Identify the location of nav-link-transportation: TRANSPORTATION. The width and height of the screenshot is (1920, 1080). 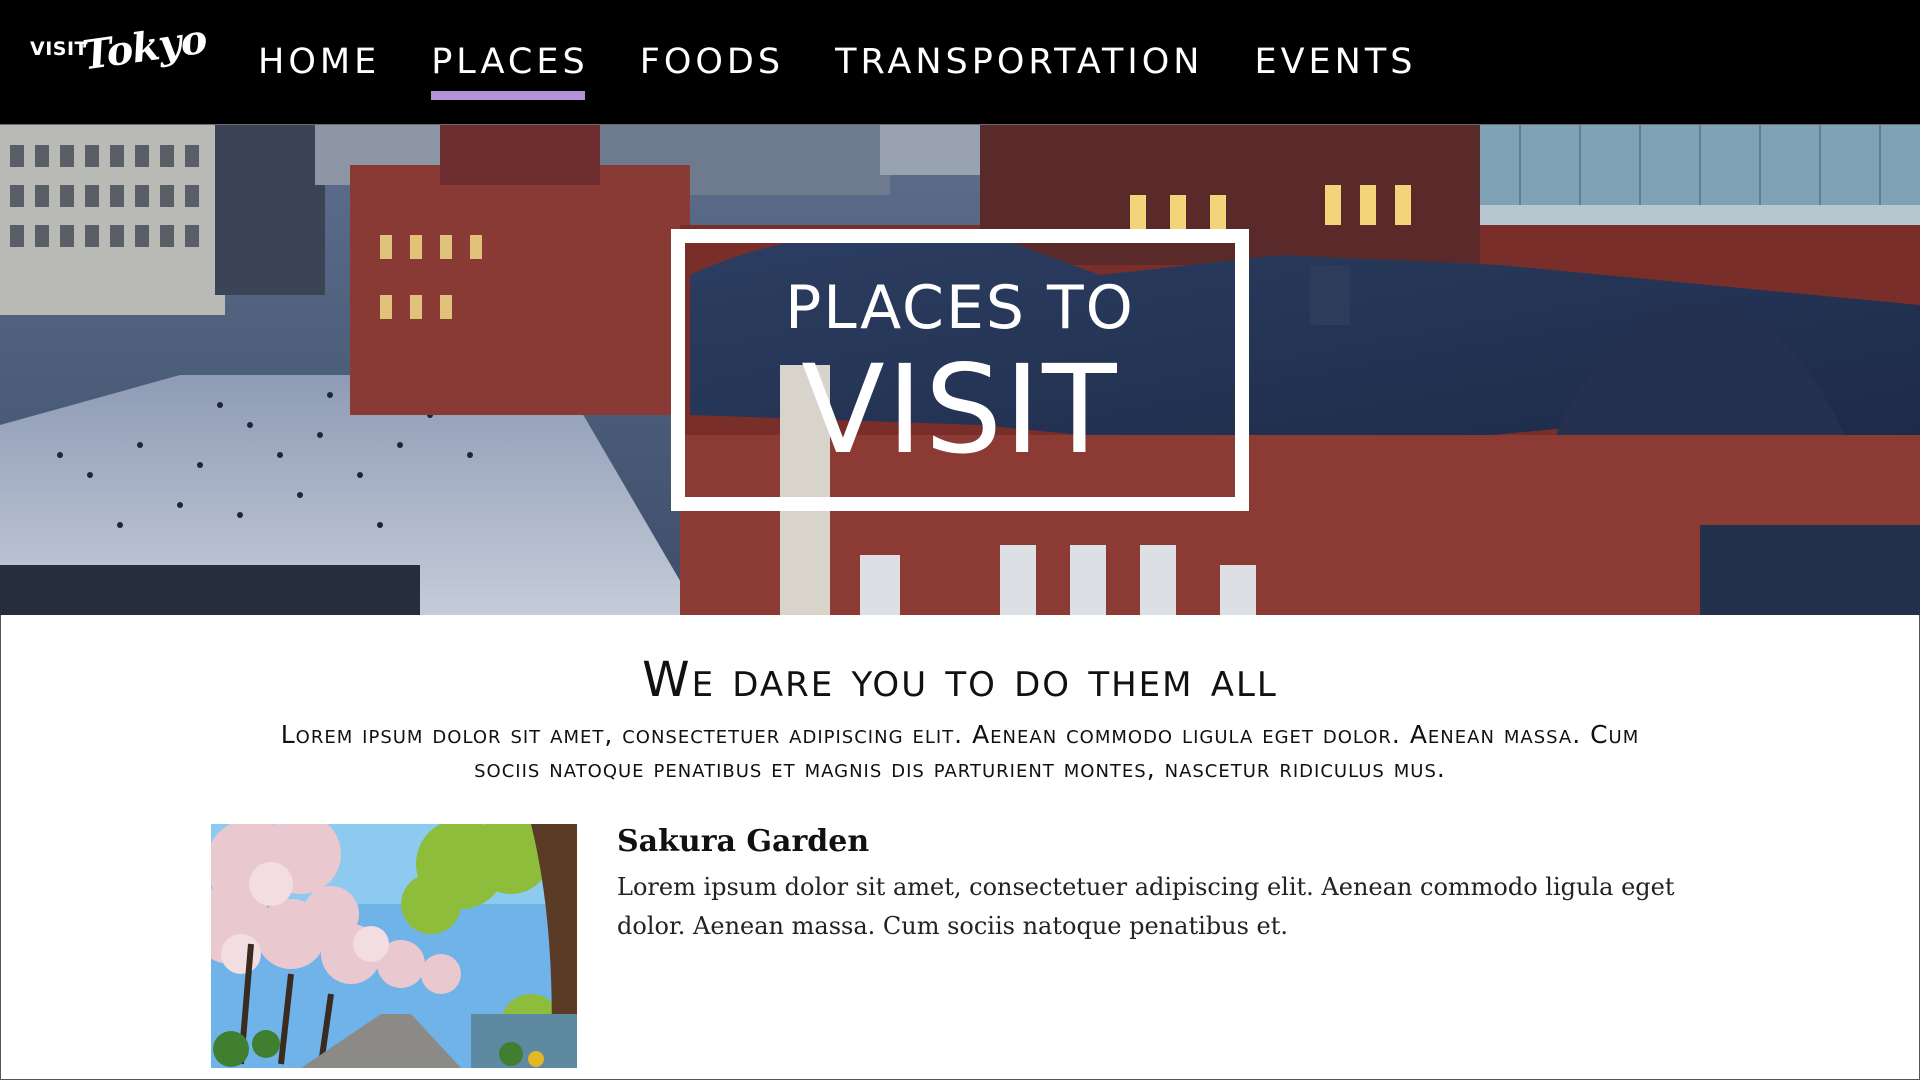
(1019, 62).